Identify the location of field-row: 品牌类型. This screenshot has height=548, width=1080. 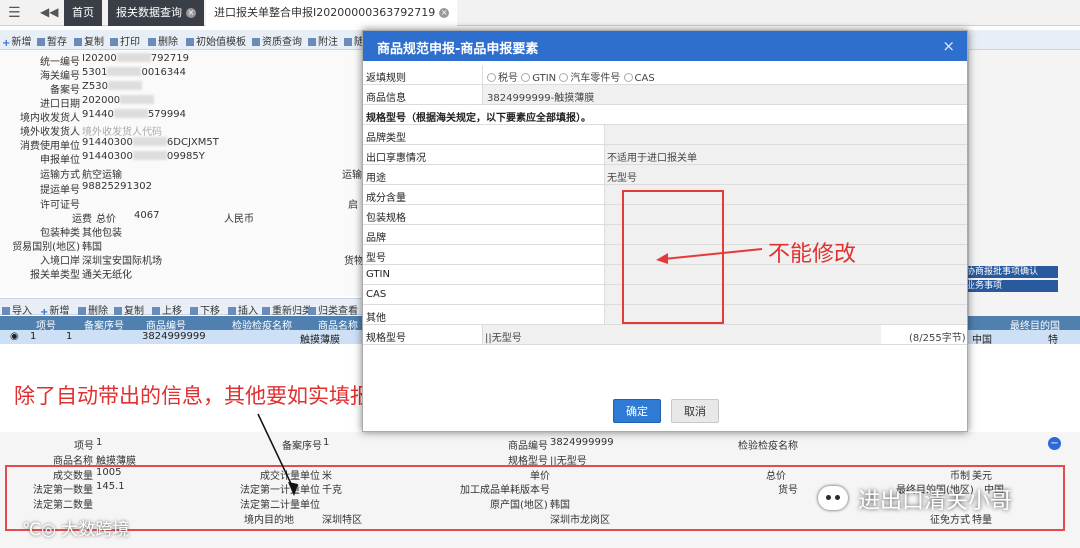
(665, 135).